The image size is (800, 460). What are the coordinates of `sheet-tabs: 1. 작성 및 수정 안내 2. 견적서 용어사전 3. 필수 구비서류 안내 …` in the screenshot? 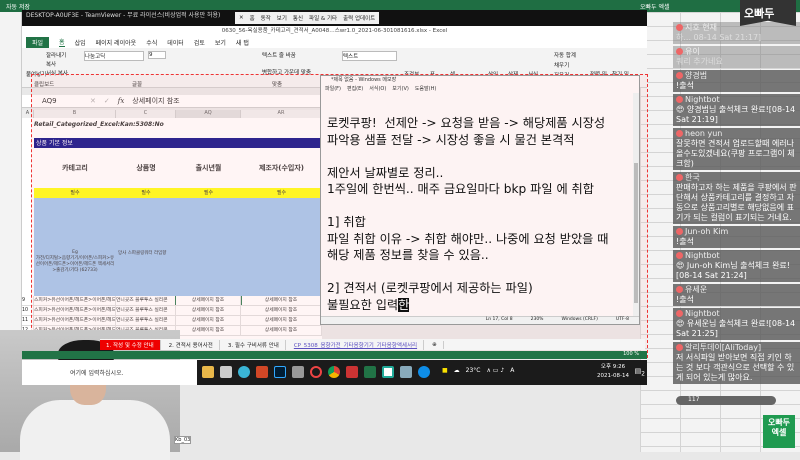 It's located at (372, 344).